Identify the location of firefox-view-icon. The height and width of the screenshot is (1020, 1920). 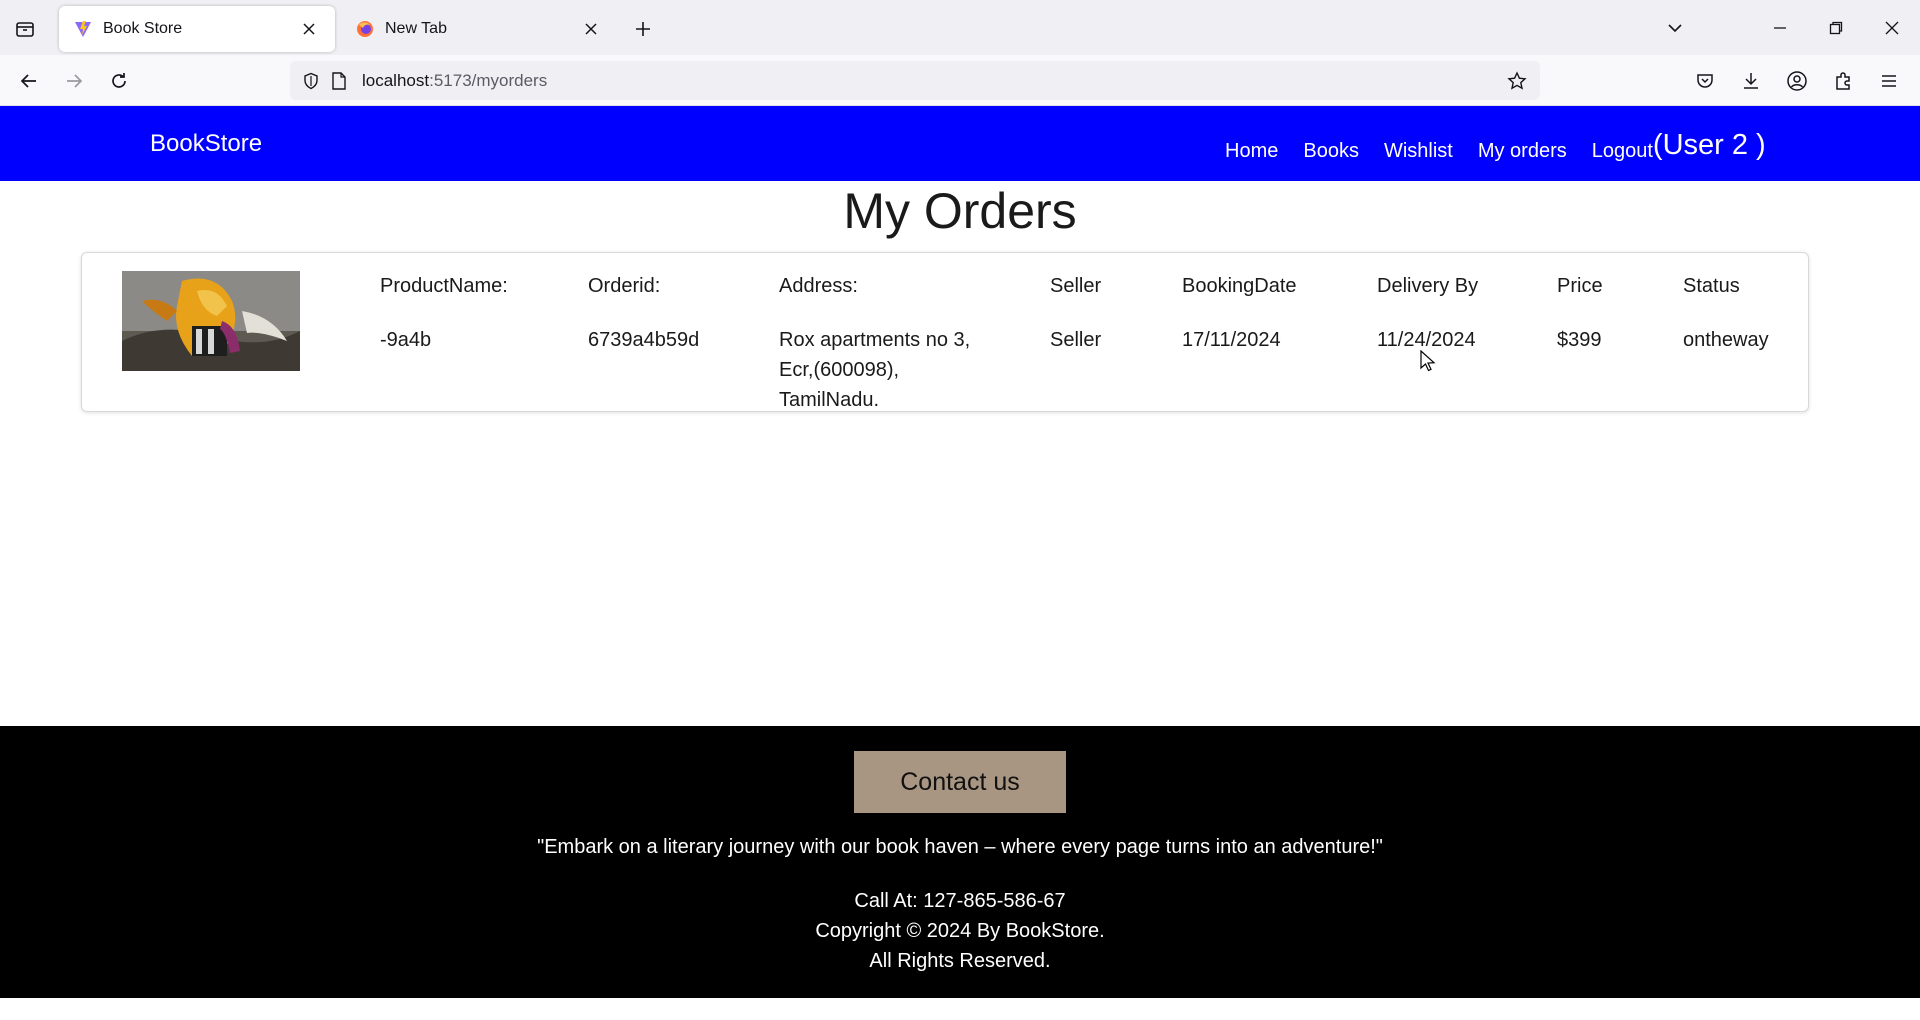
(25, 29).